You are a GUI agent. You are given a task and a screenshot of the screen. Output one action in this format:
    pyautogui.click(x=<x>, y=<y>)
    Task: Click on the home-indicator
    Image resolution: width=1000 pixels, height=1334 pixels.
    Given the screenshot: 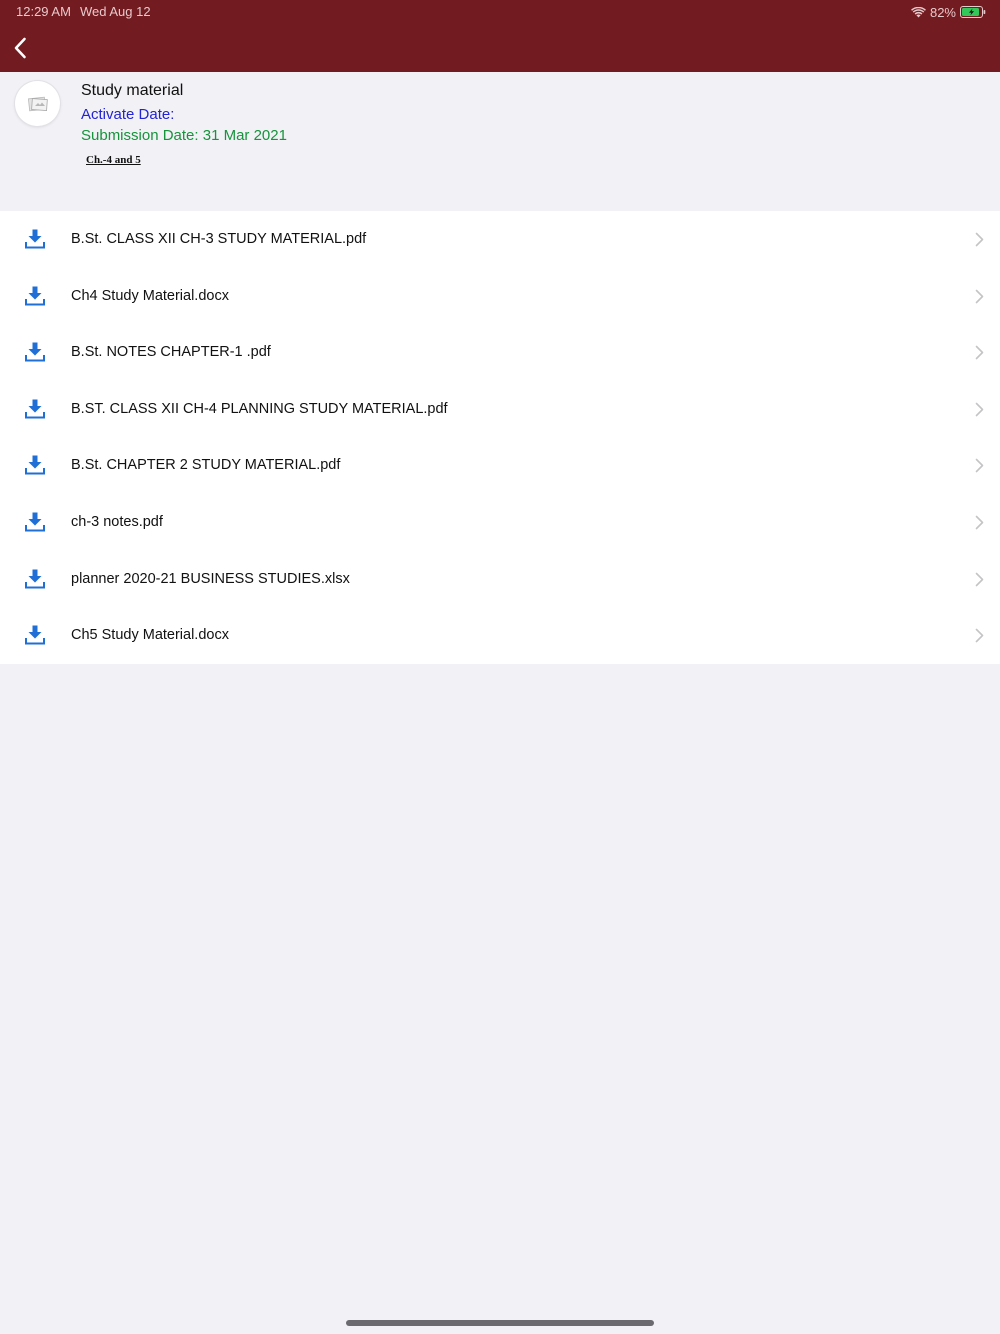 What is the action you would take?
    pyautogui.click(x=500, y=1323)
    